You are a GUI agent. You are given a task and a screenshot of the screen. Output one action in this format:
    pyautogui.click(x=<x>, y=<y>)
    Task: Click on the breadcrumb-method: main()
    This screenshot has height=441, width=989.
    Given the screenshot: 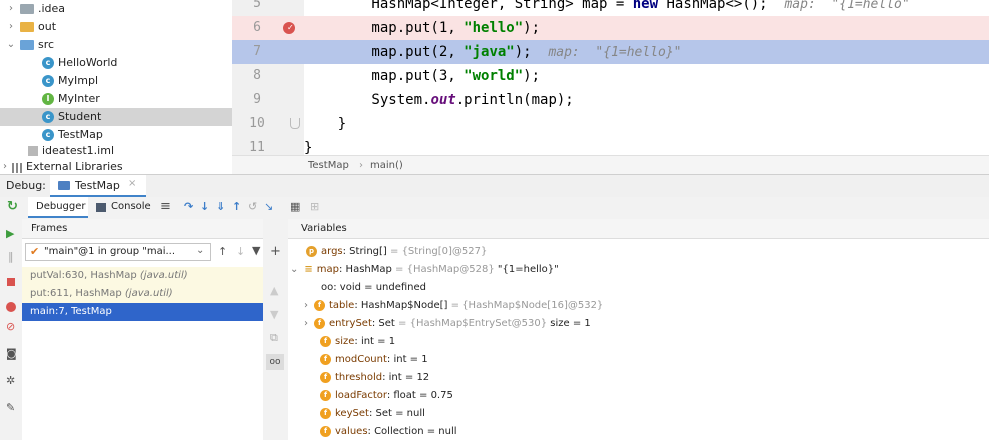 What is the action you would take?
    pyautogui.click(x=386, y=165)
    